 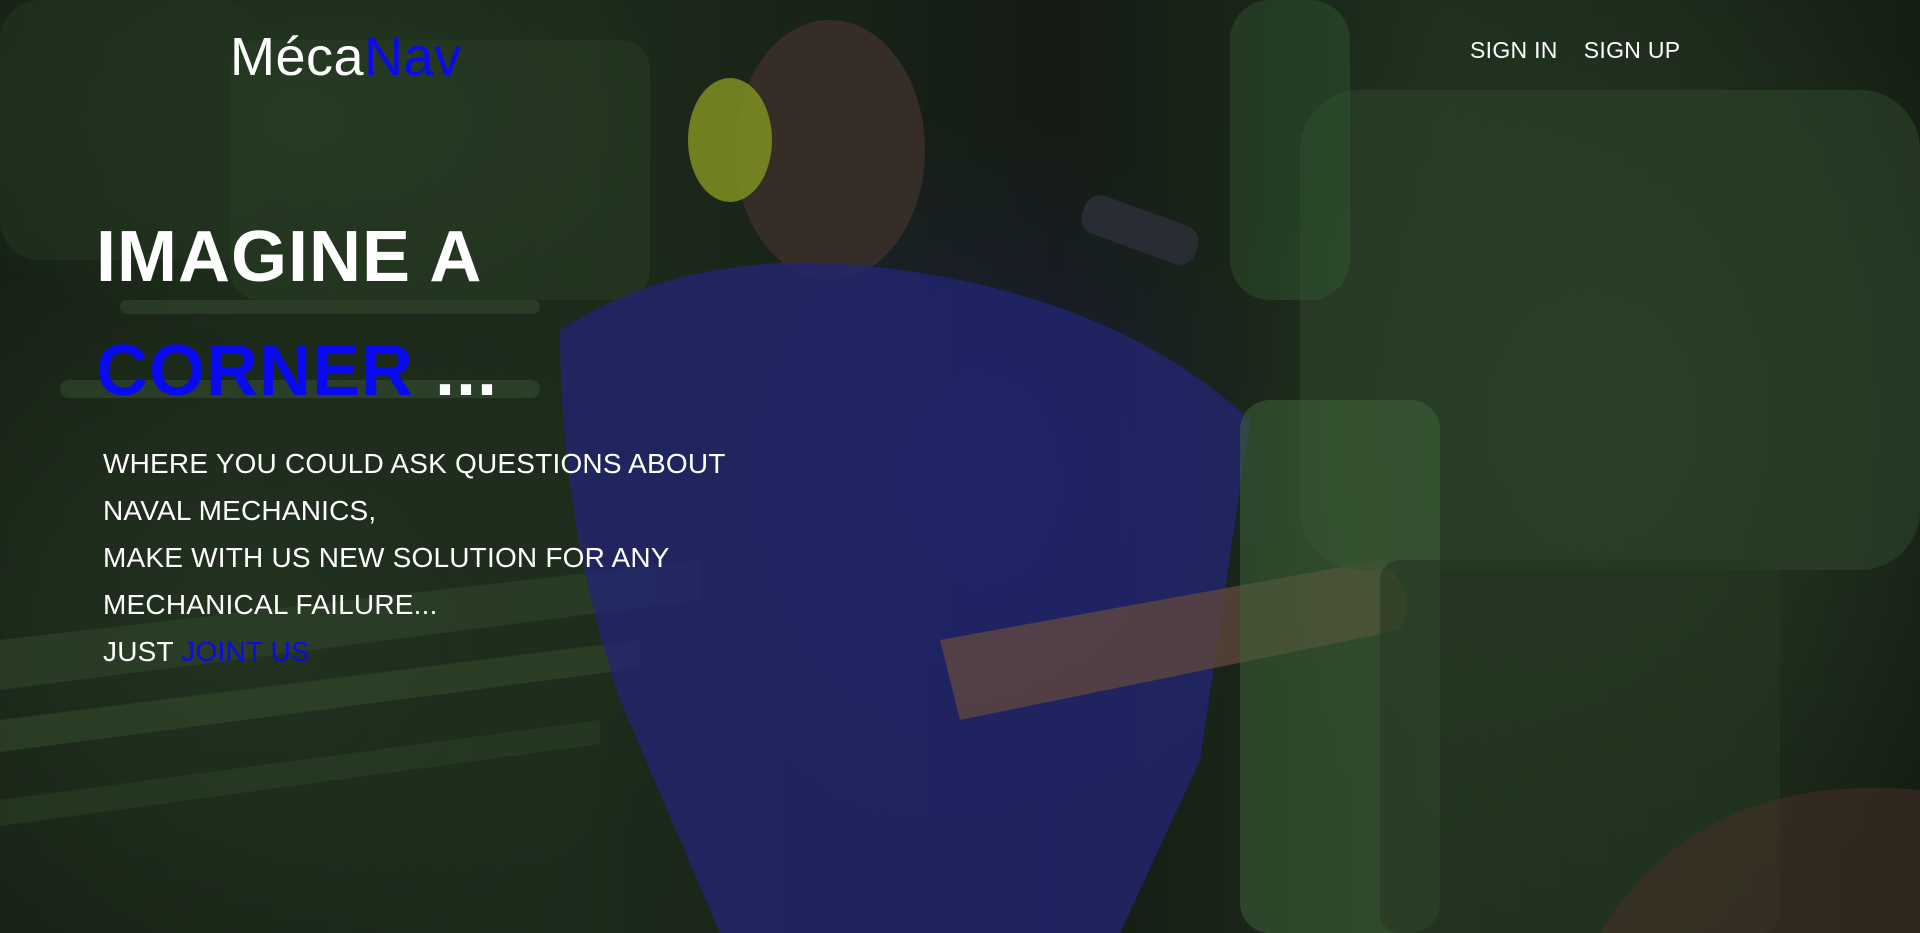 I want to click on tagline-line: WHERE YOU COULD ASK QUESTIONS ABOUT, so click(x=414, y=463).